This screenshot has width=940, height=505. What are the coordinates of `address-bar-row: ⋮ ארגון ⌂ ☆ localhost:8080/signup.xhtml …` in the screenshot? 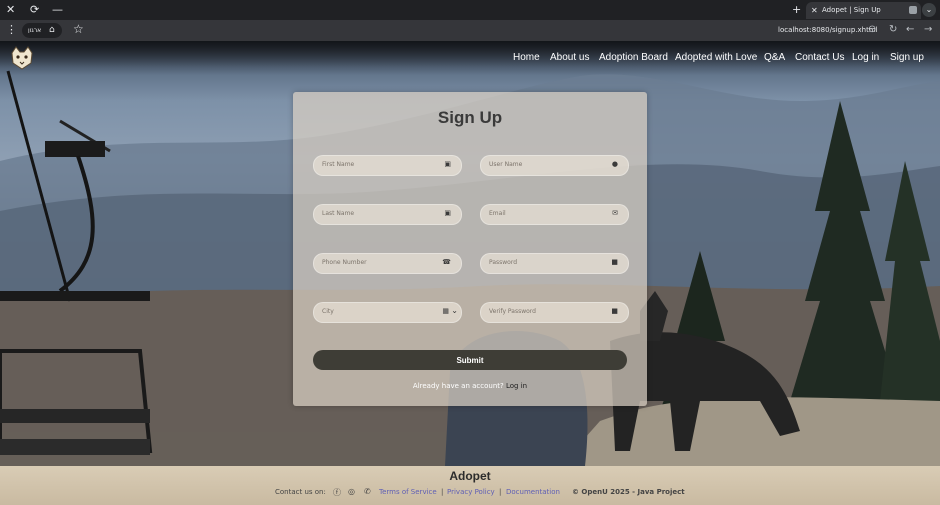 It's located at (470, 30).